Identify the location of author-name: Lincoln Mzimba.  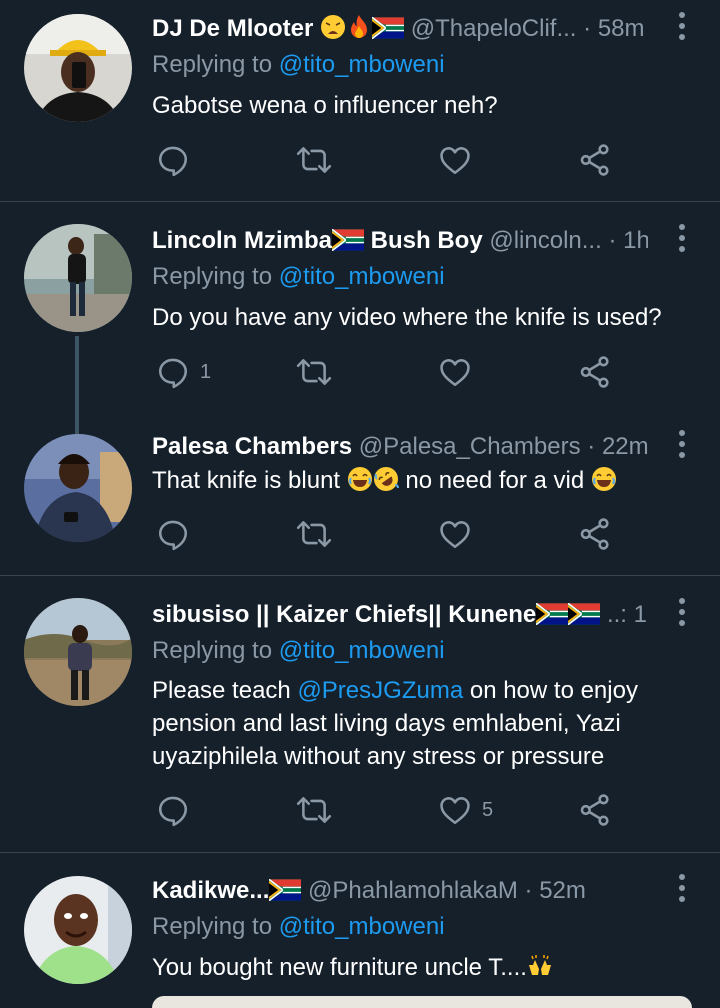
(242, 240).